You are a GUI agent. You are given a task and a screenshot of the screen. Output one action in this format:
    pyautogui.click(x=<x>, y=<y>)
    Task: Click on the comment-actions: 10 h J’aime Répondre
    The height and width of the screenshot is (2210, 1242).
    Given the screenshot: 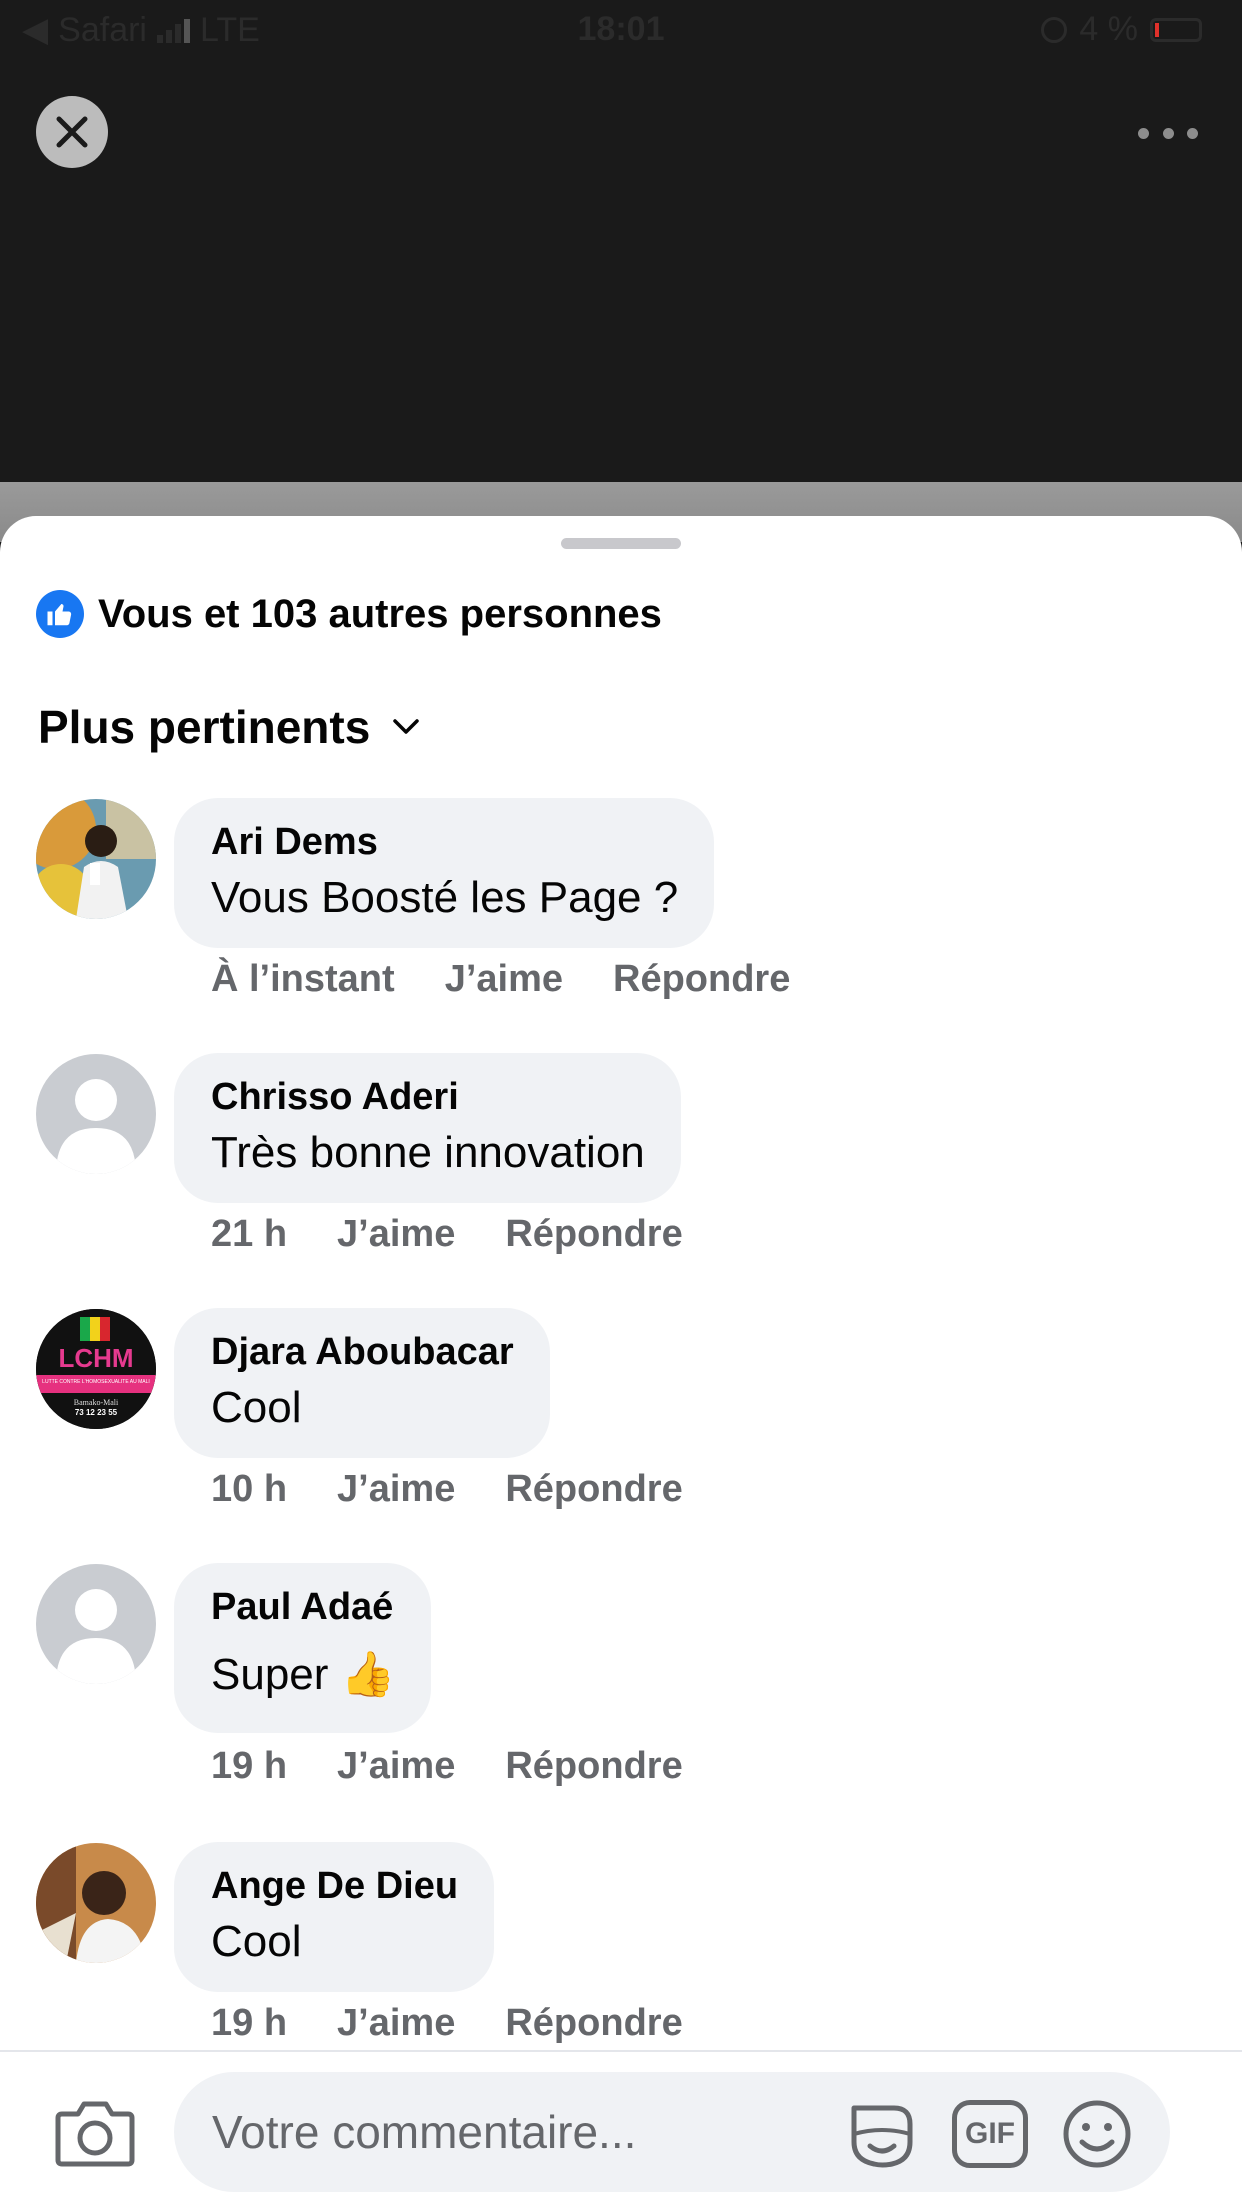 What is the action you would take?
    pyautogui.click(x=447, y=1489)
    